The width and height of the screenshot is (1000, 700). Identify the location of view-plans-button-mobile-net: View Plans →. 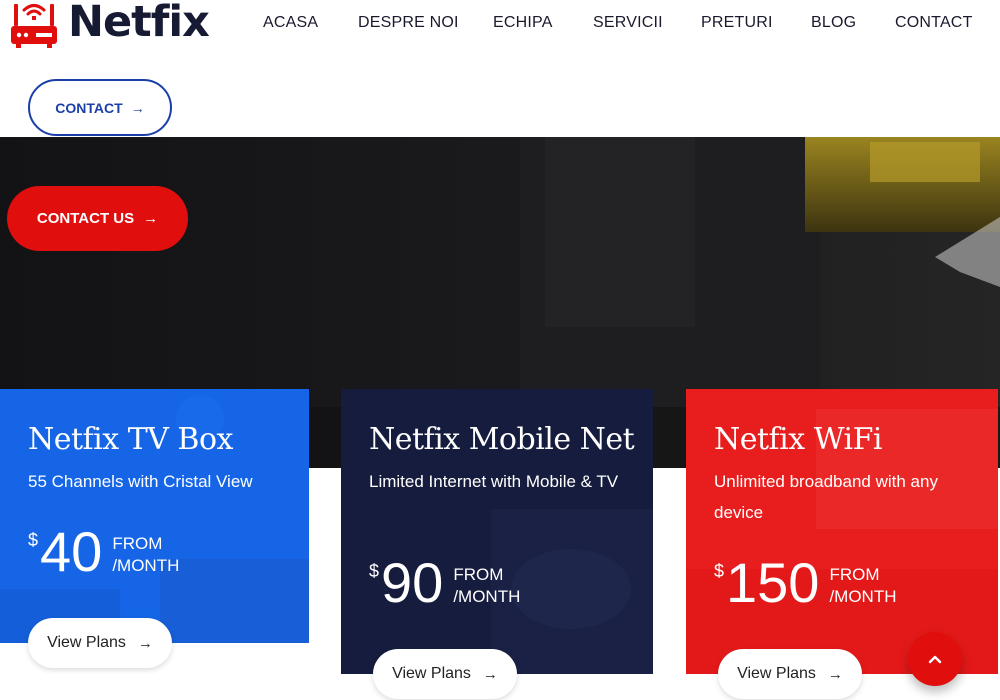
(445, 674).